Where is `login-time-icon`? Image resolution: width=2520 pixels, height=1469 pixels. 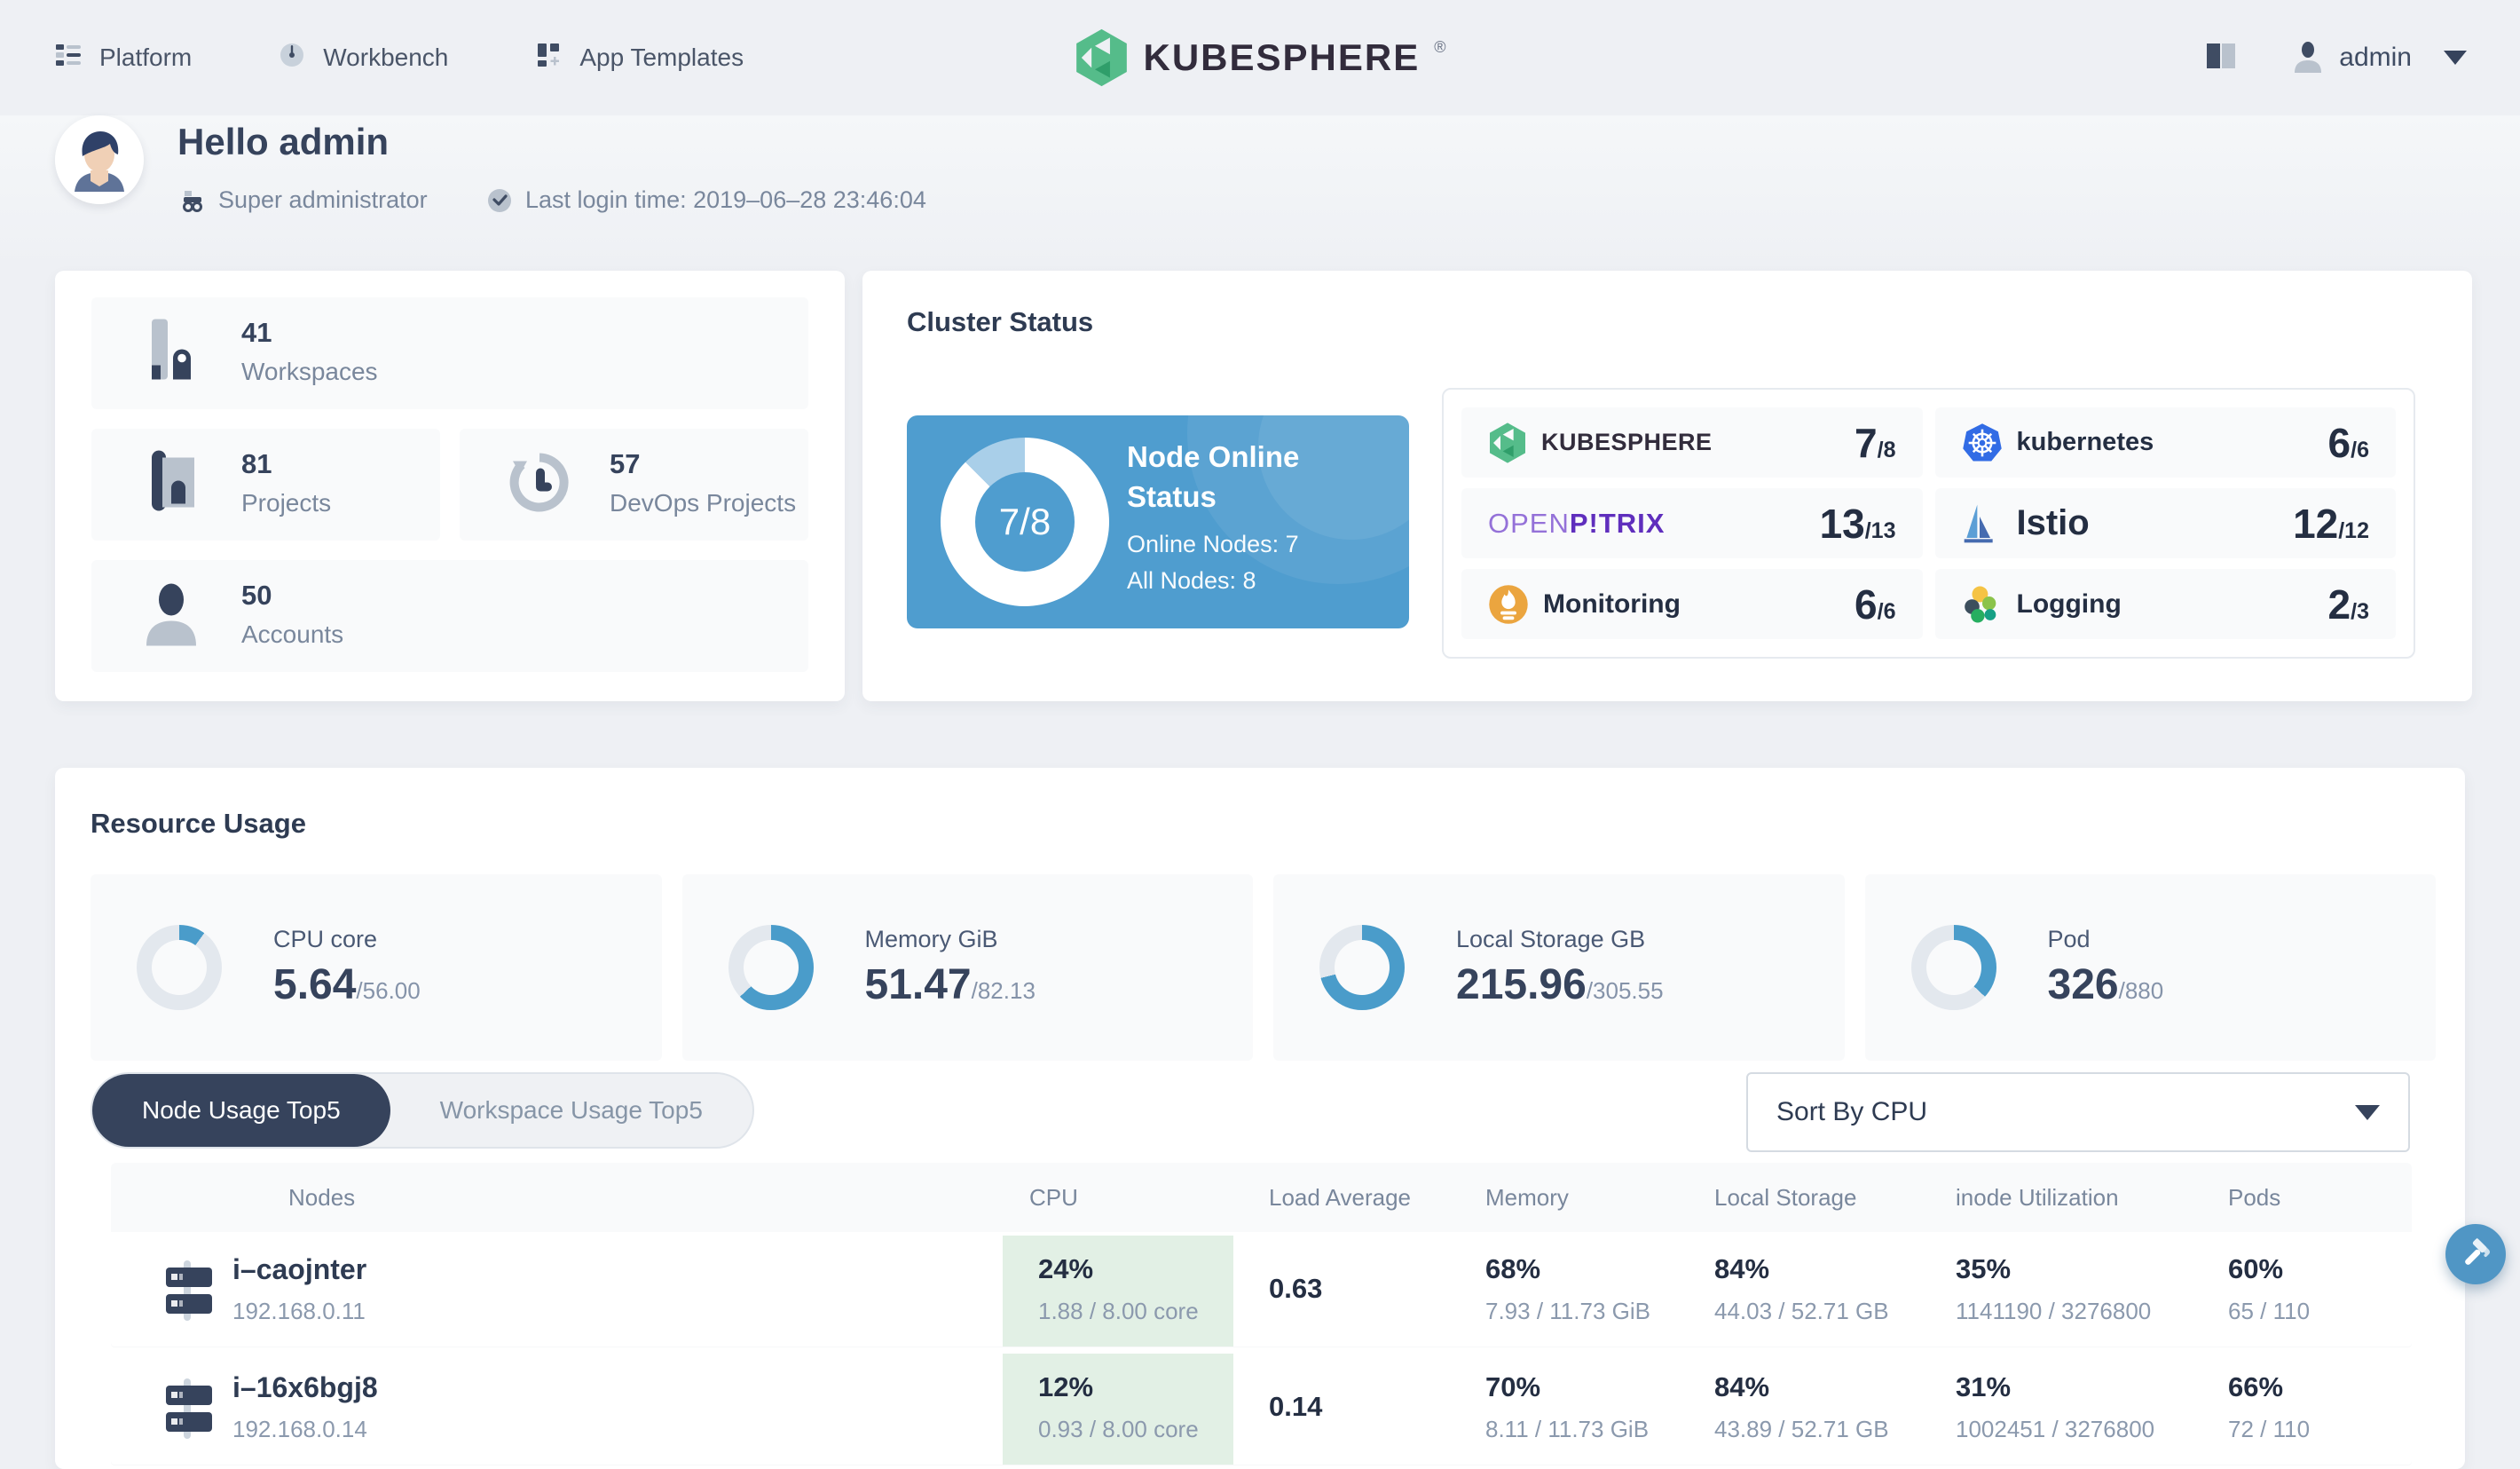
login-time-icon is located at coordinates (500, 200).